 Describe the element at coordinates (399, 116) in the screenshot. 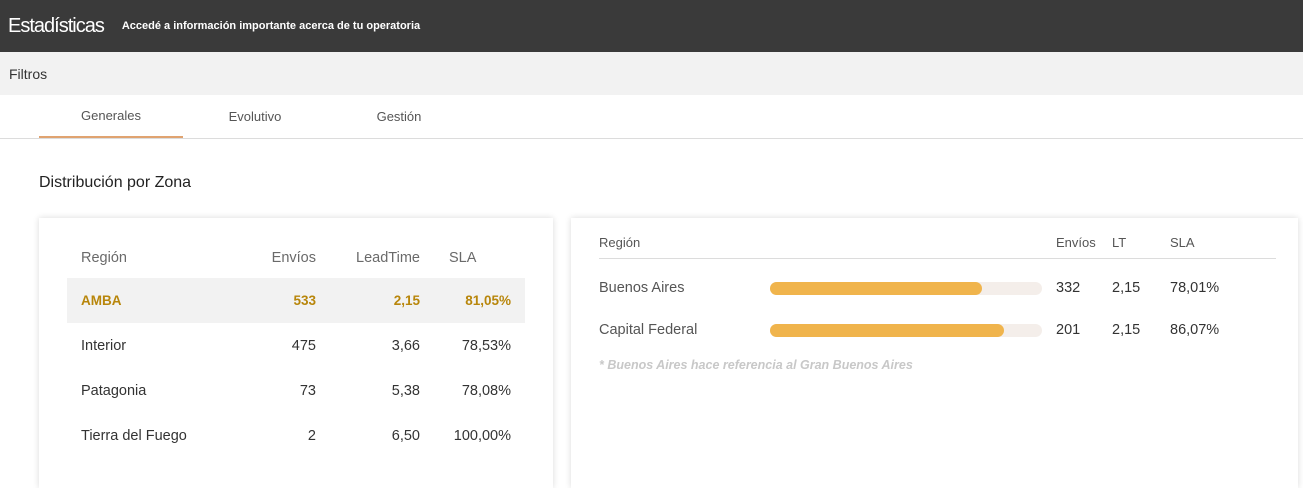

I see `tab-gestion: Gestión` at that location.